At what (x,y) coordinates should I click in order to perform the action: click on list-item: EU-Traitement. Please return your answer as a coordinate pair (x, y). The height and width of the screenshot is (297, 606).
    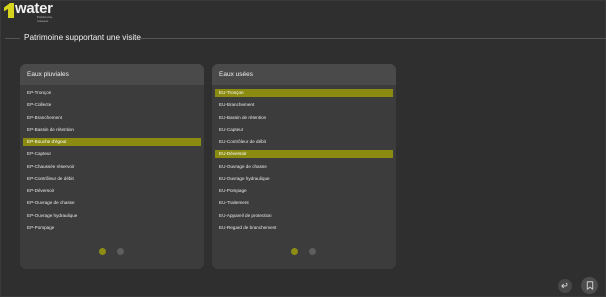
    Looking at the image, I should click on (304, 203).